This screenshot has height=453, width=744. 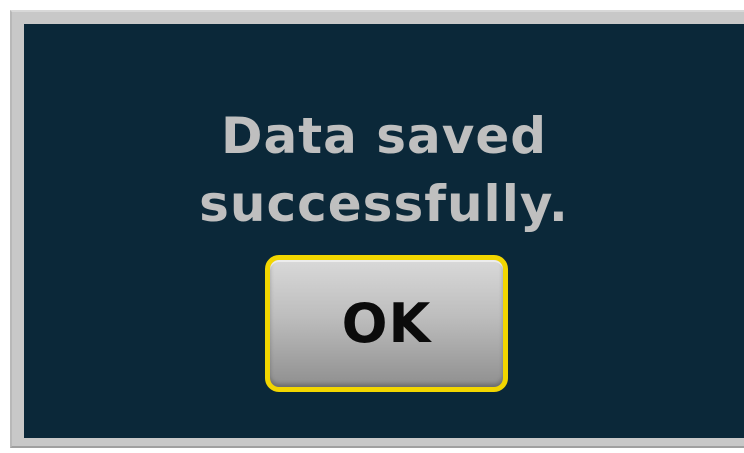 I want to click on ok-button: OK, so click(x=386, y=323).